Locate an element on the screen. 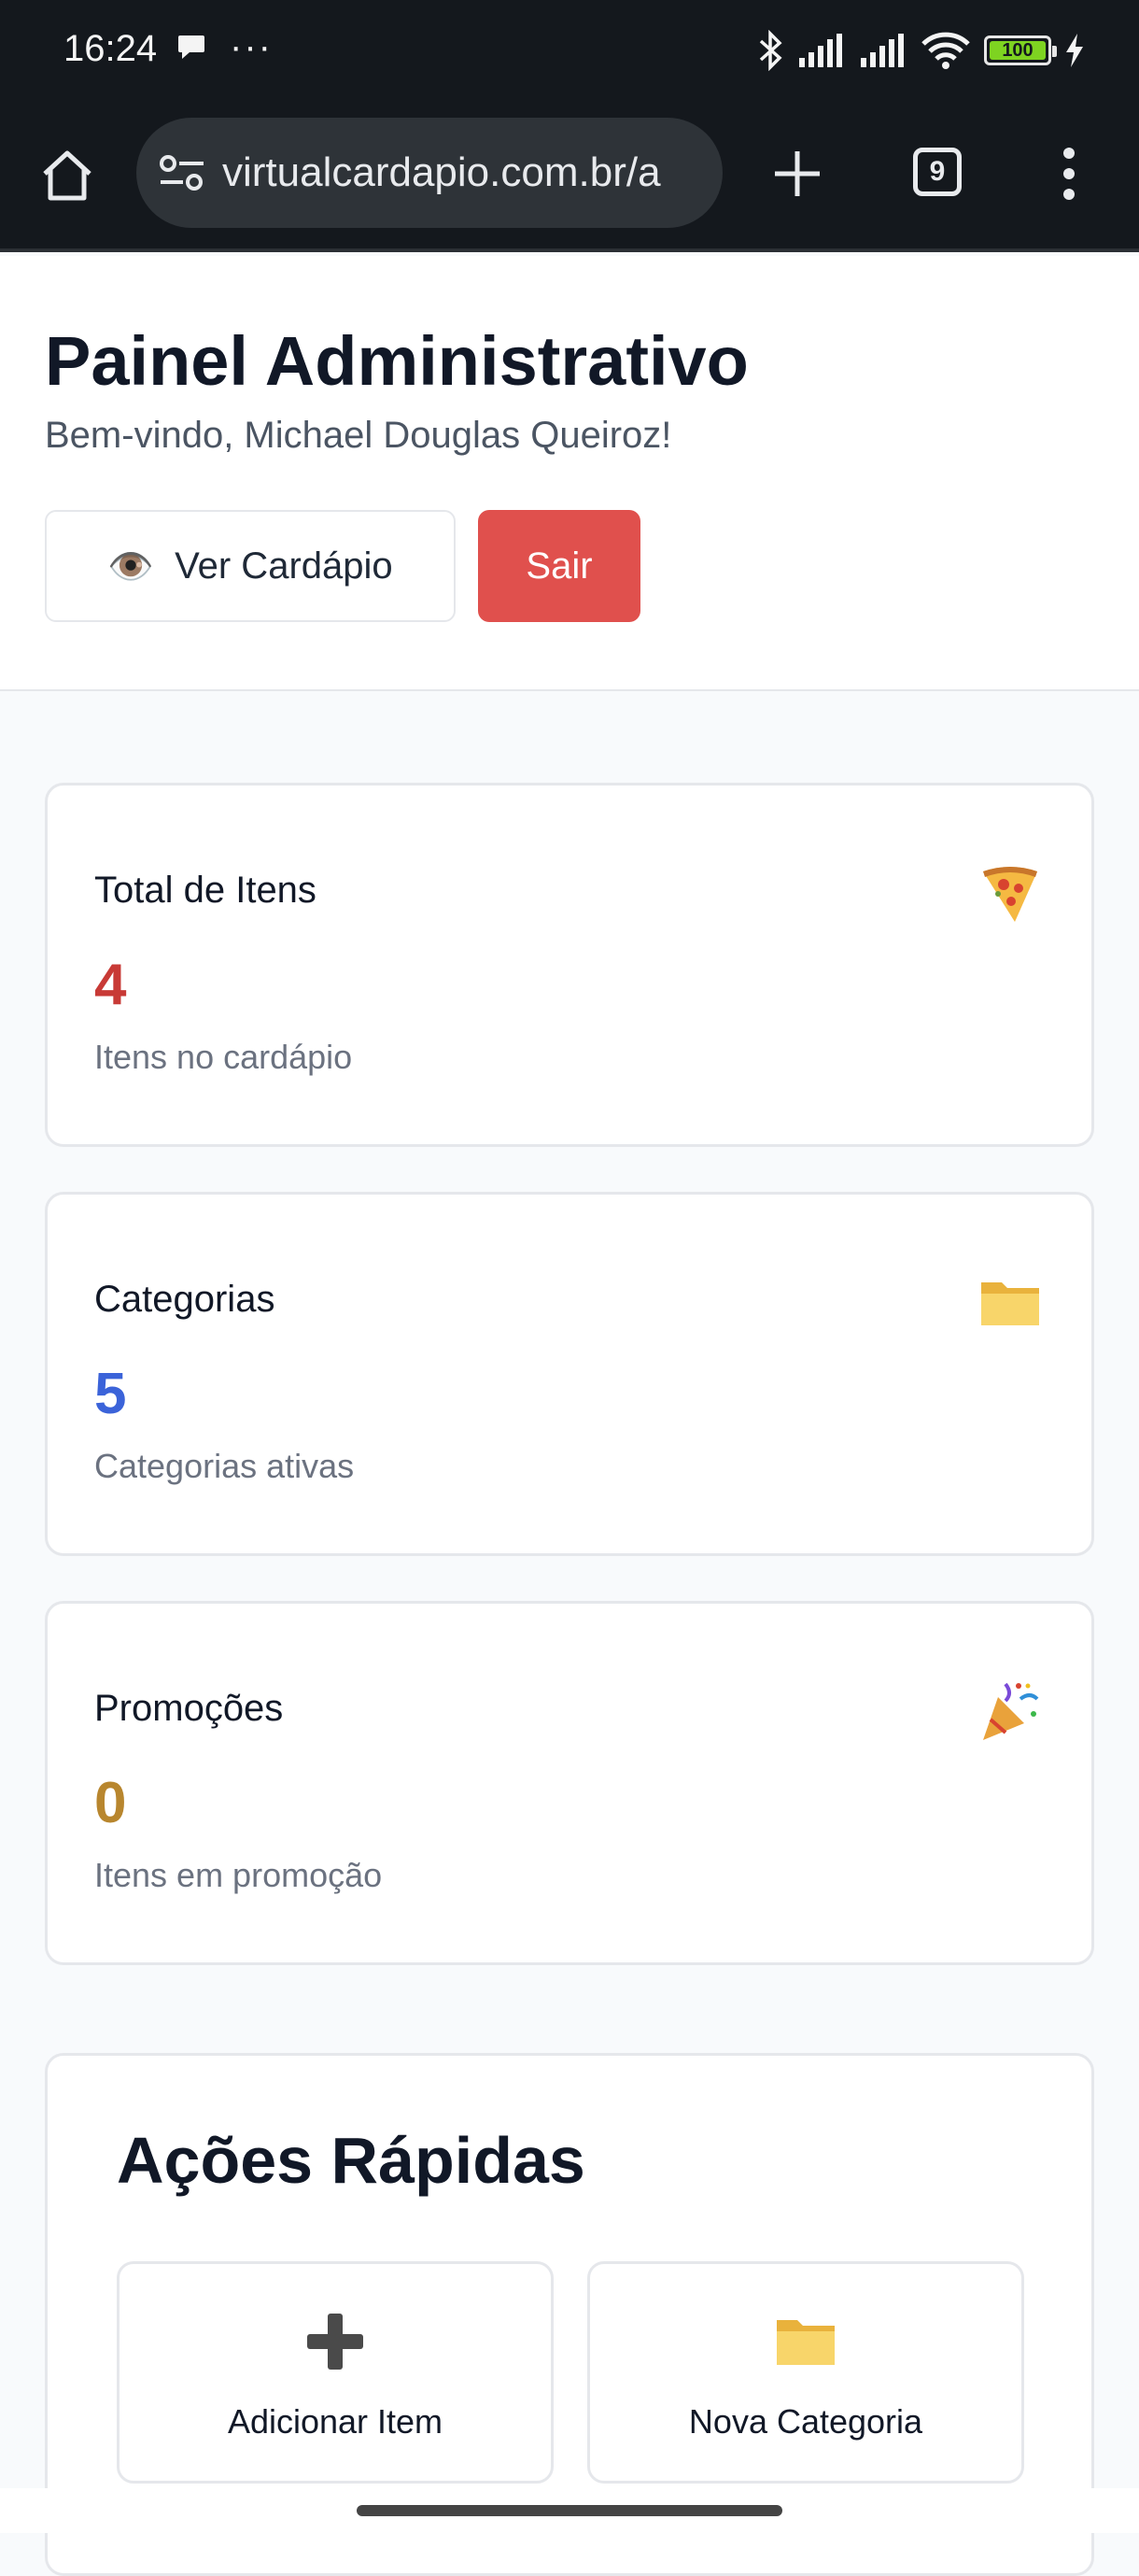 This screenshot has height=2576, width=1139. browser-menu-icon is located at coordinates (1069, 174).